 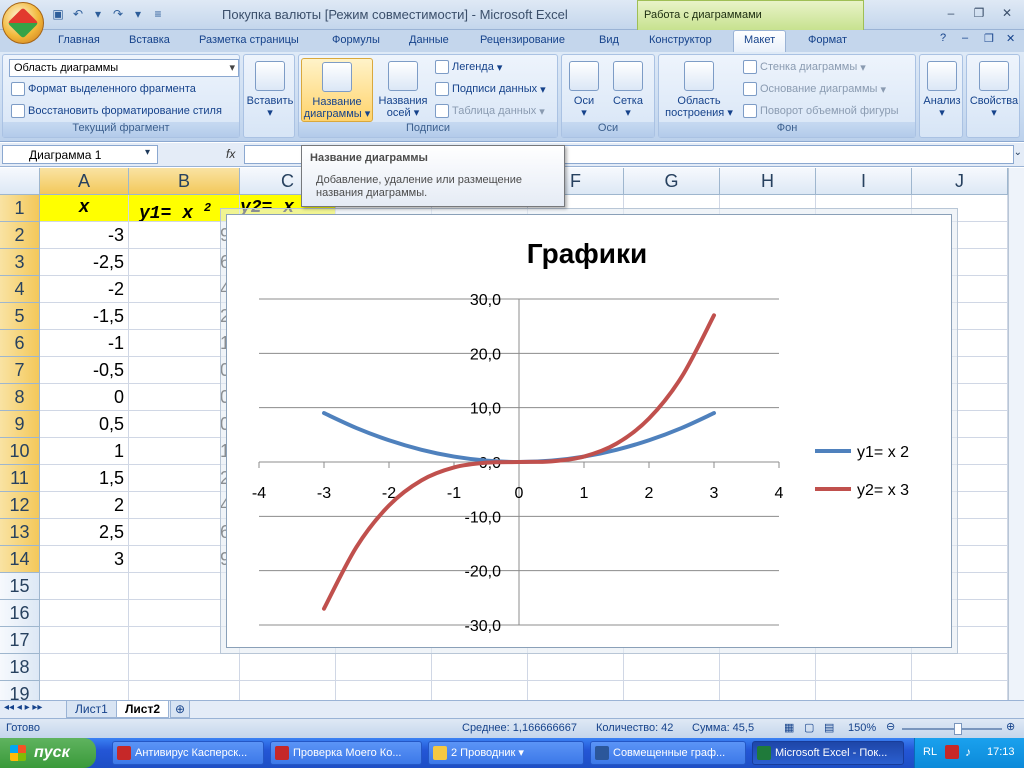 I want to click on tab-review: Рецензирование, so click(x=522, y=40).